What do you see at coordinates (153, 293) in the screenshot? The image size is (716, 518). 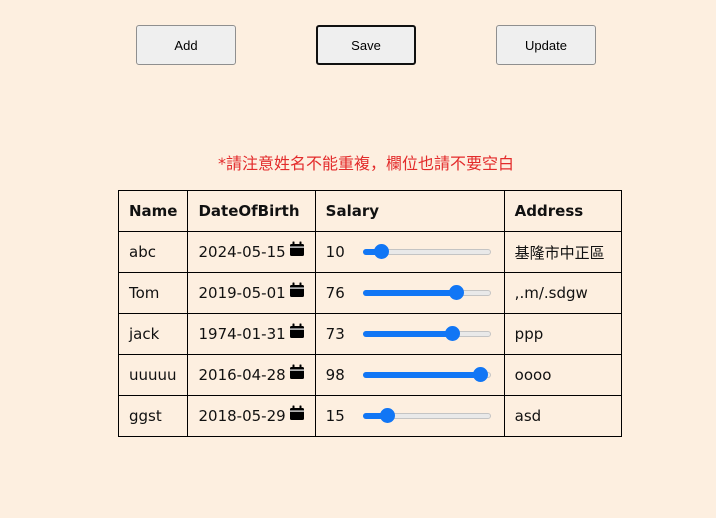 I see `name-cell: Tom` at bounding box center [153, 293].